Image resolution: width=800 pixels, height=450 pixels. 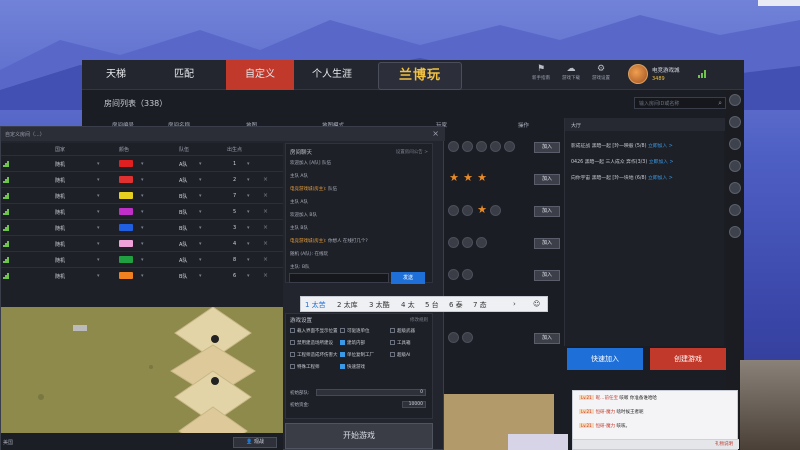 I want to click on option-checkbox: 载入界面不显示位置, so click(x=314, y=331).